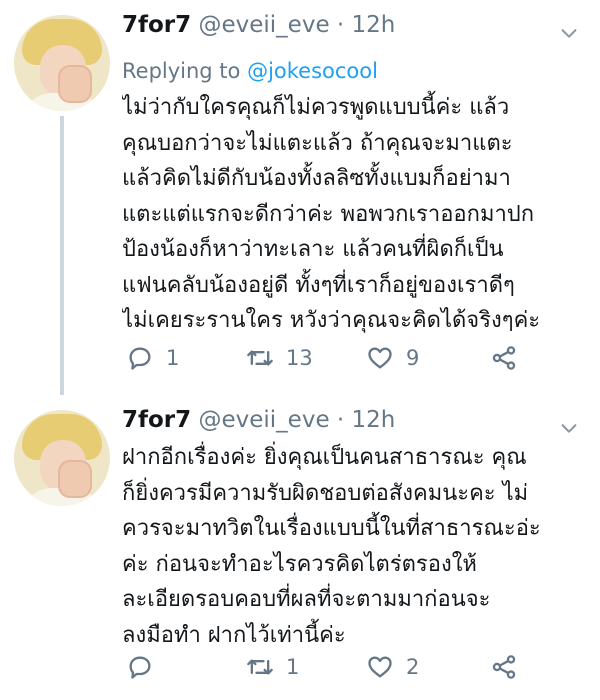 This screenshot has height=700, width=600. What do you see at coordinates (312, 71) in the screenshot?
I see `replying-to-mention: @jokesocool` at bounding box center [312, 71].